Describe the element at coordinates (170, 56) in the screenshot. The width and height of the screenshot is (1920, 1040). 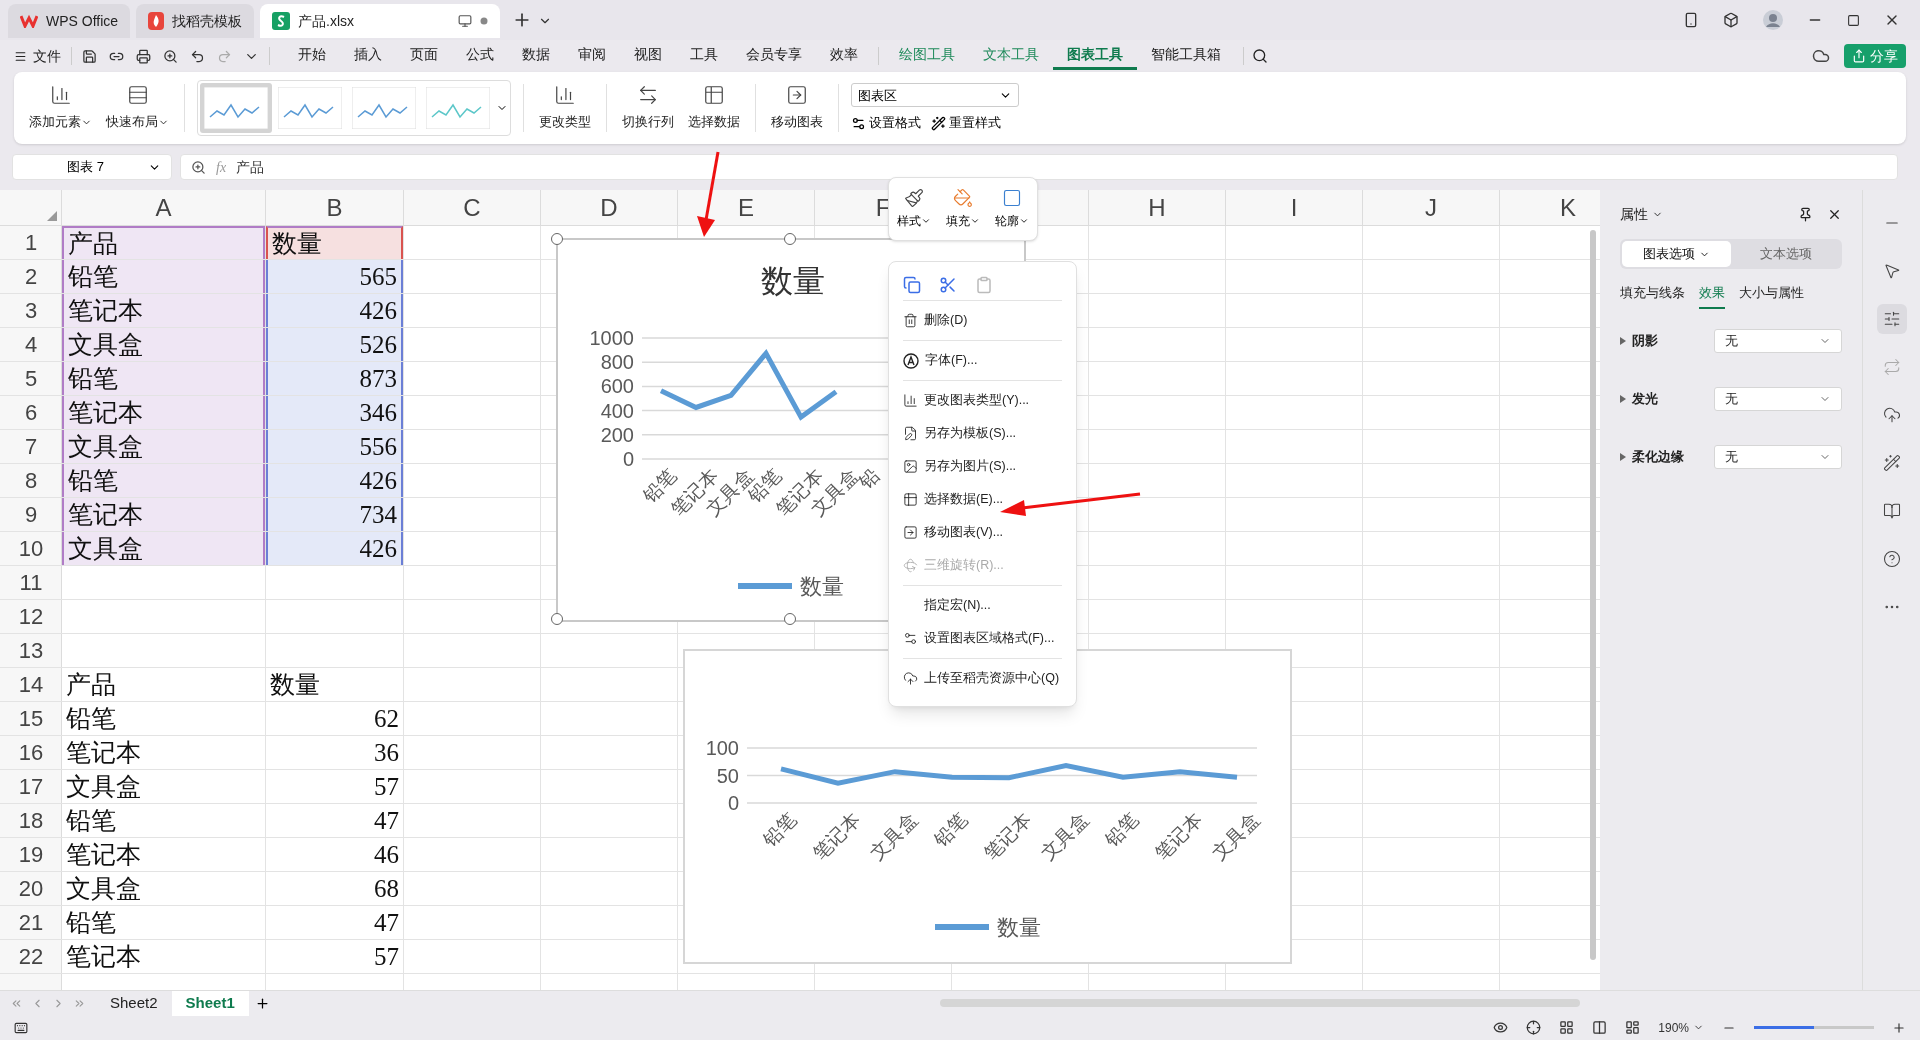
I see `print-preview-icon` at that location.